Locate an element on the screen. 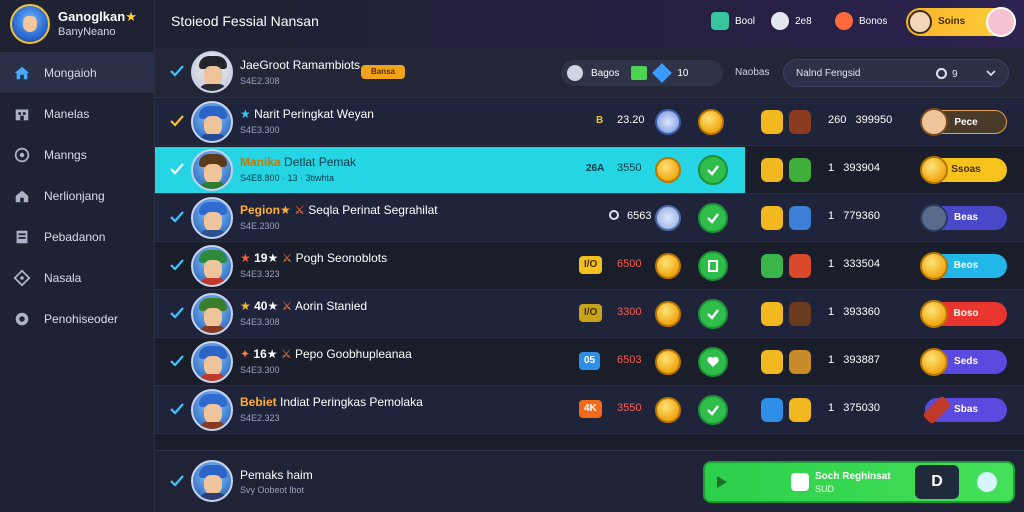  star-icon: ★ is located at coordinates (247, 114).